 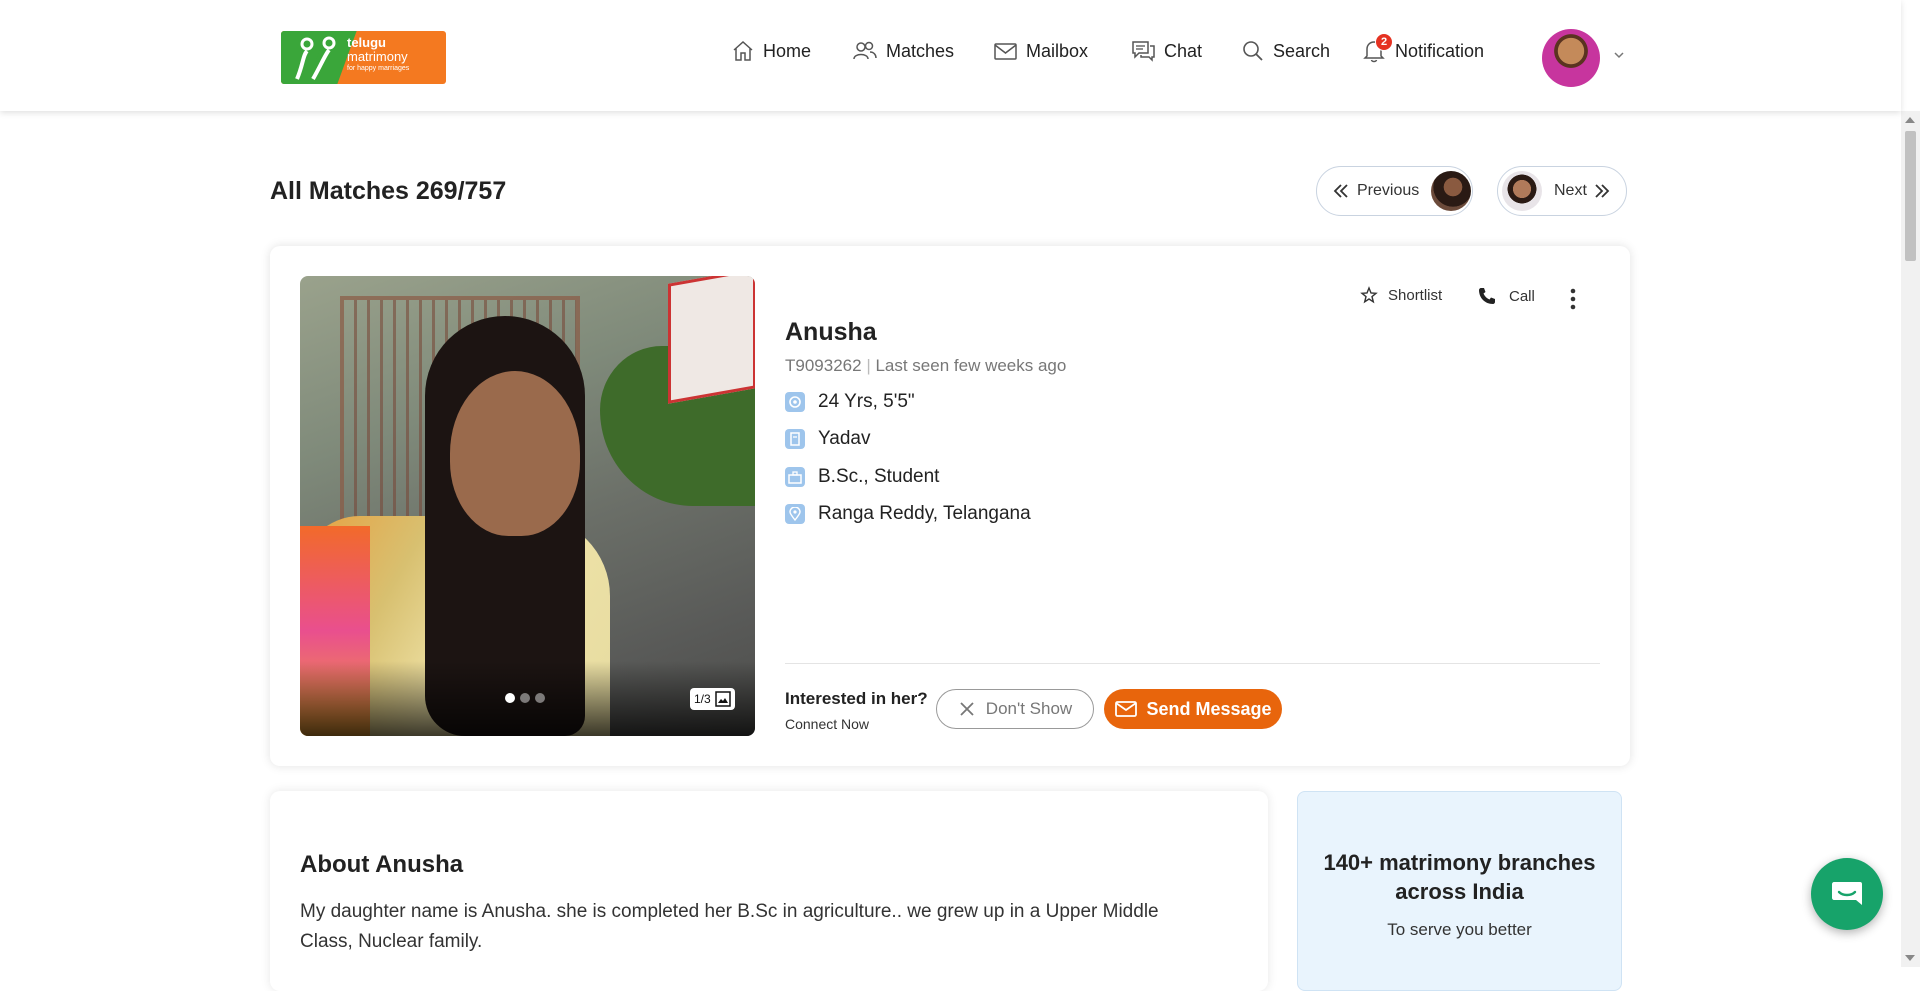 I want to click on shortlist-button: Shortlist, so click(x=1401, y=295).